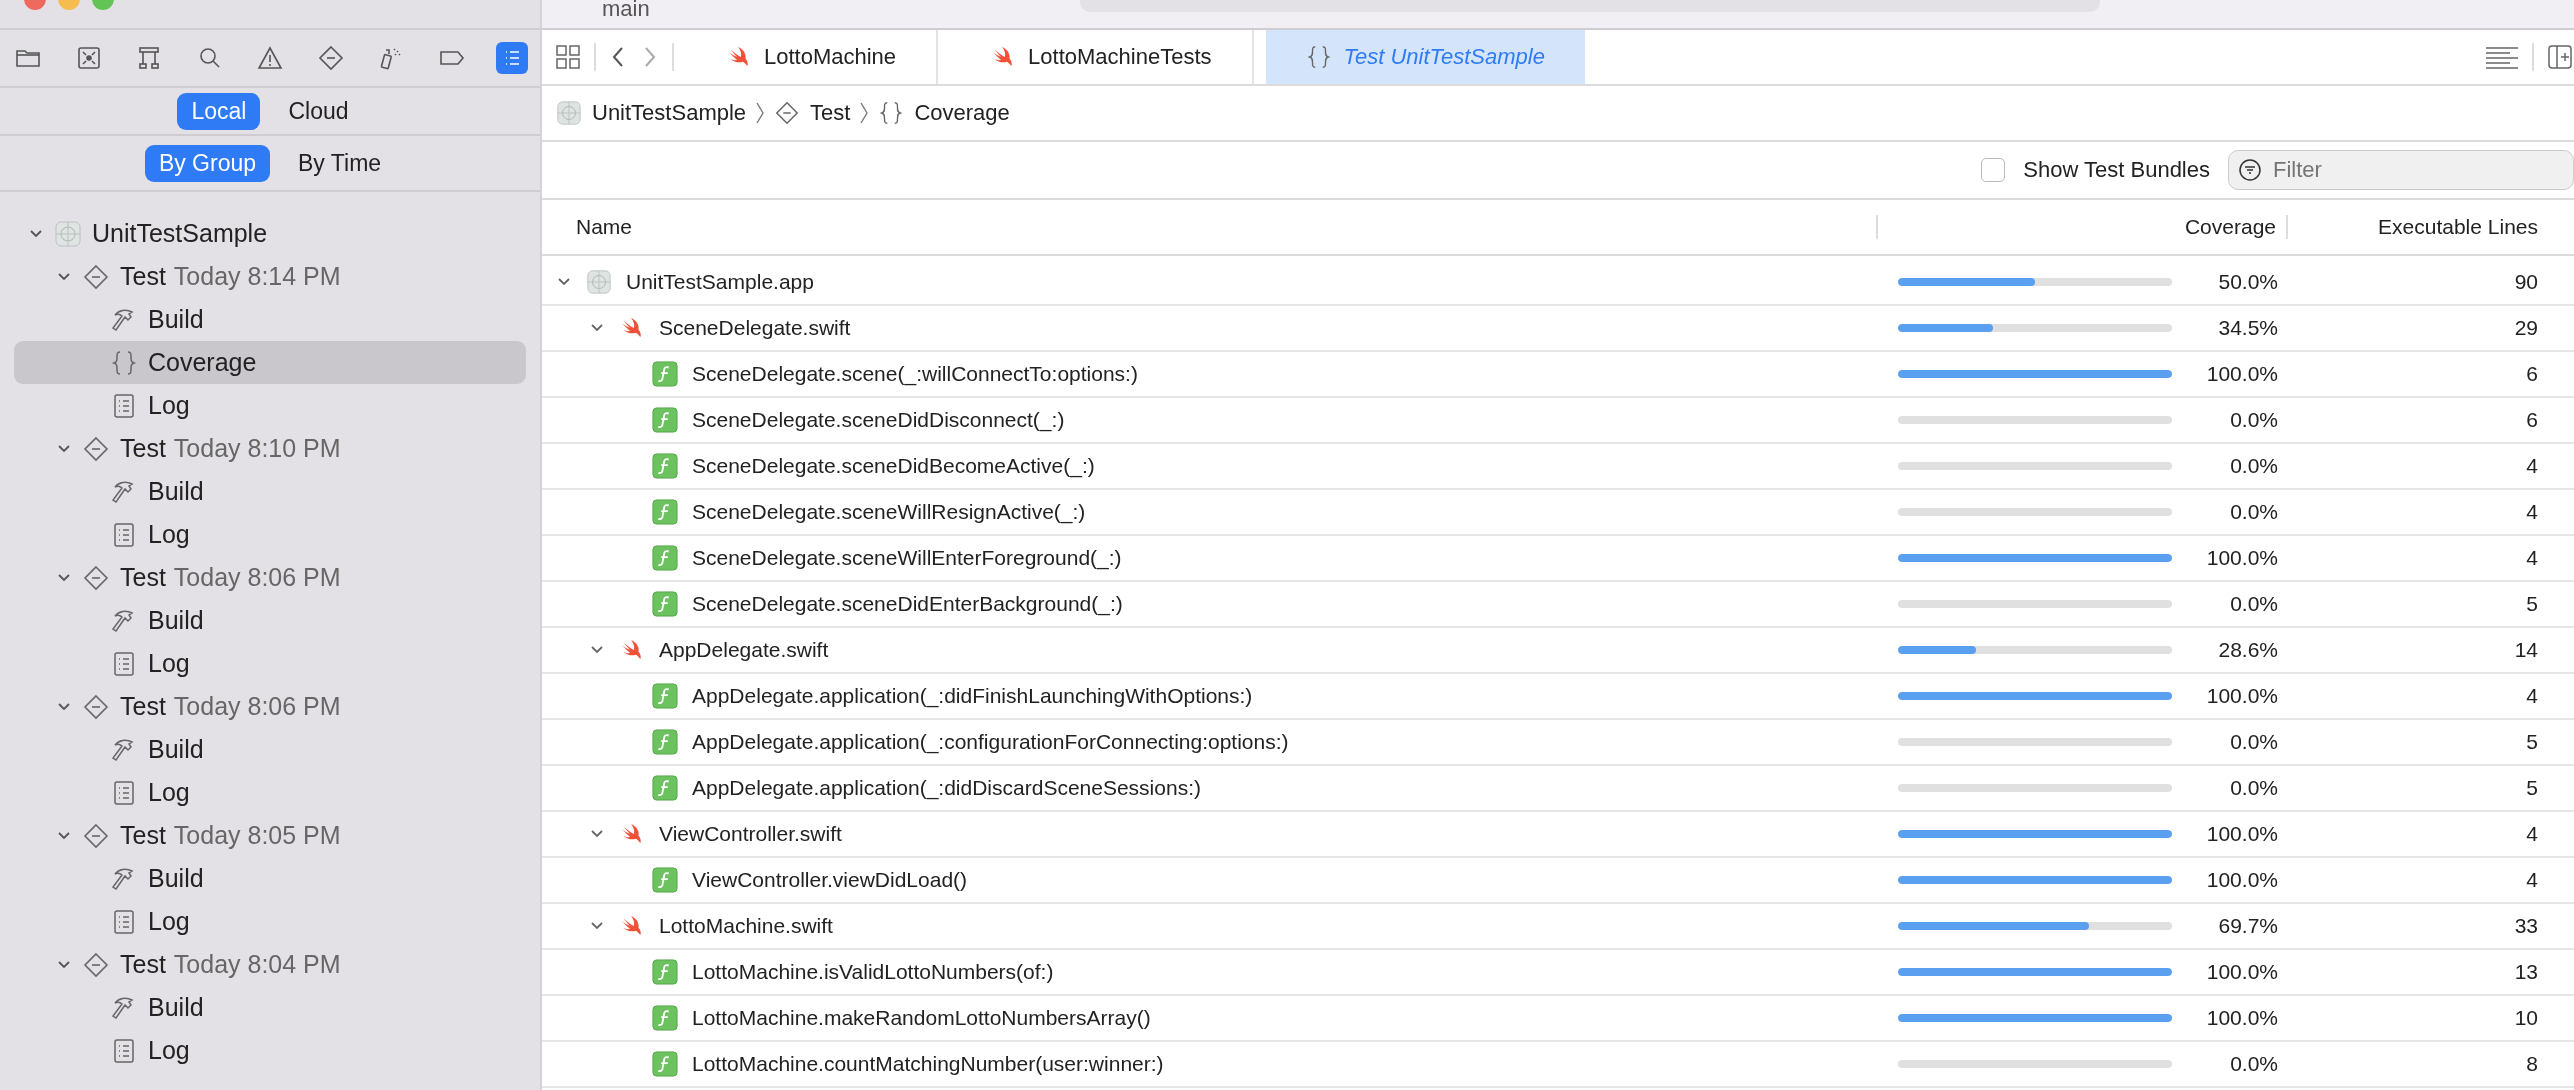  What do you see at coordinates (340, 163) in the screenshot?
I see `segment-button: By Time` at bounding box center [340, 163].